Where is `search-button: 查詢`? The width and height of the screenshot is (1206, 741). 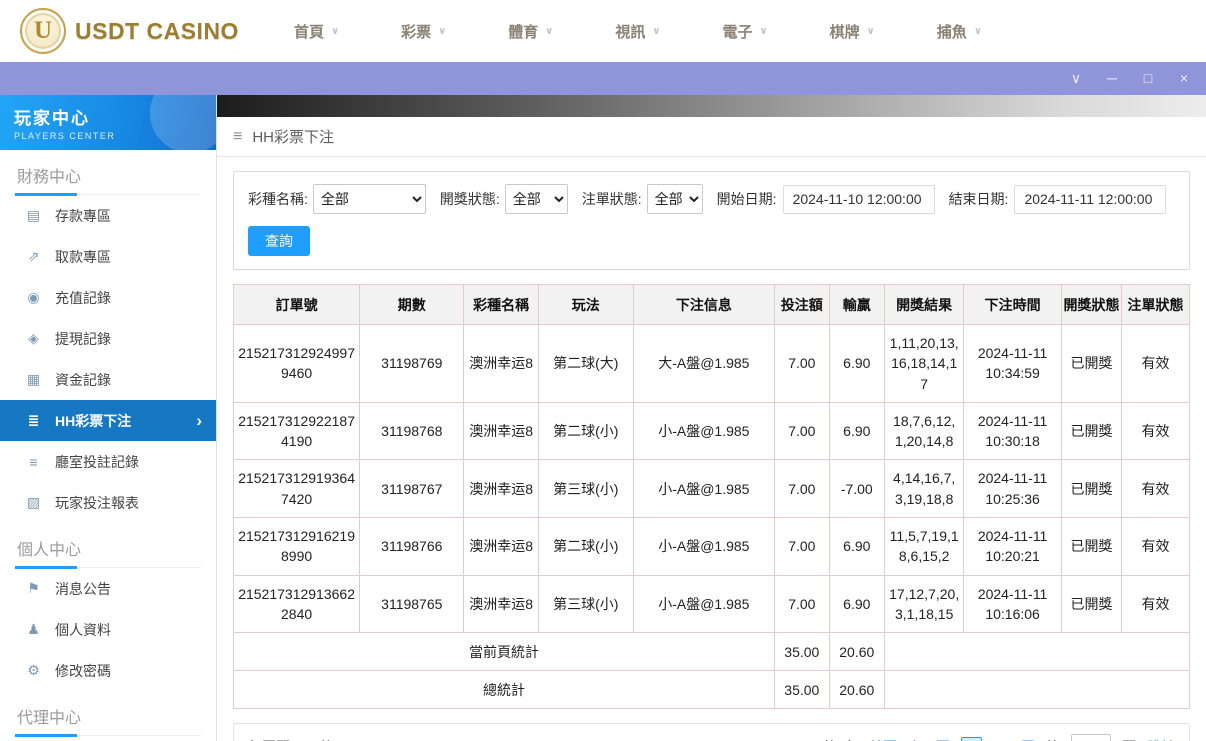
search-button: 查詢 is located at coordinates (279, 241).